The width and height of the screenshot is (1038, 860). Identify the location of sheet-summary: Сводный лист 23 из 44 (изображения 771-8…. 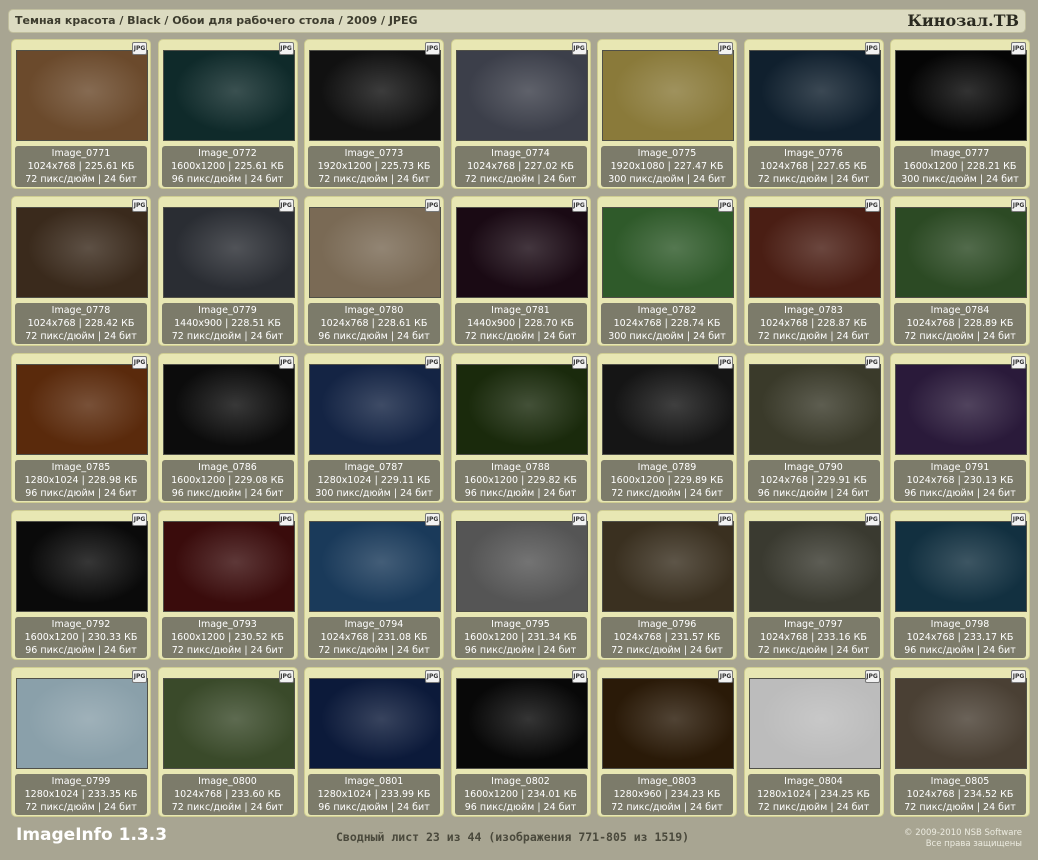
(513, 837).